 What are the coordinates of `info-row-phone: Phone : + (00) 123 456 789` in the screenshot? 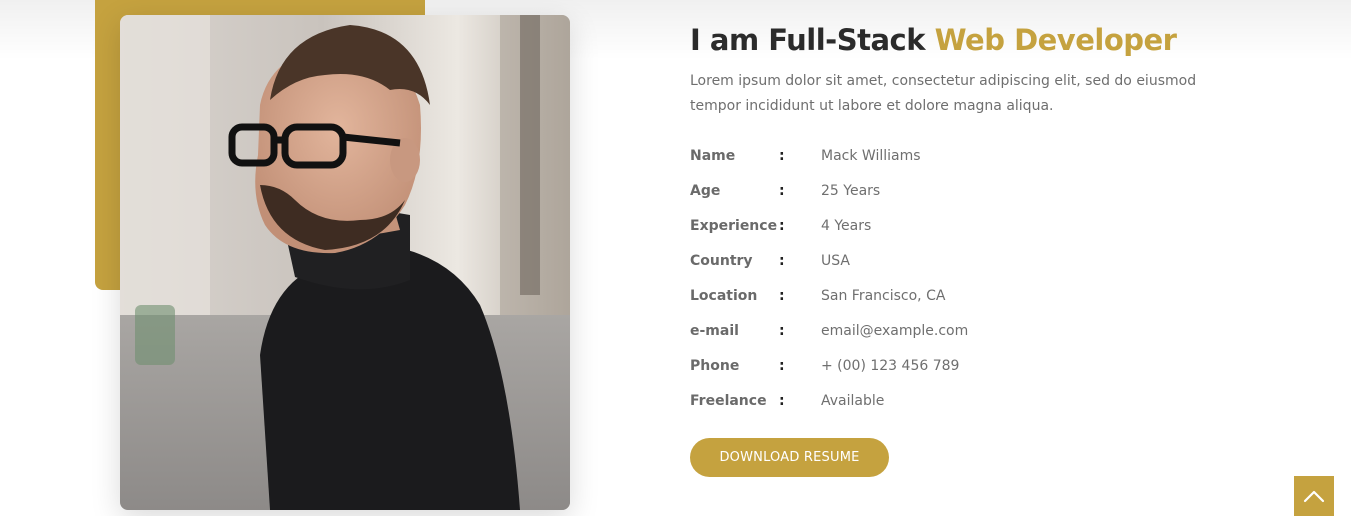 It's located at (970, 365).